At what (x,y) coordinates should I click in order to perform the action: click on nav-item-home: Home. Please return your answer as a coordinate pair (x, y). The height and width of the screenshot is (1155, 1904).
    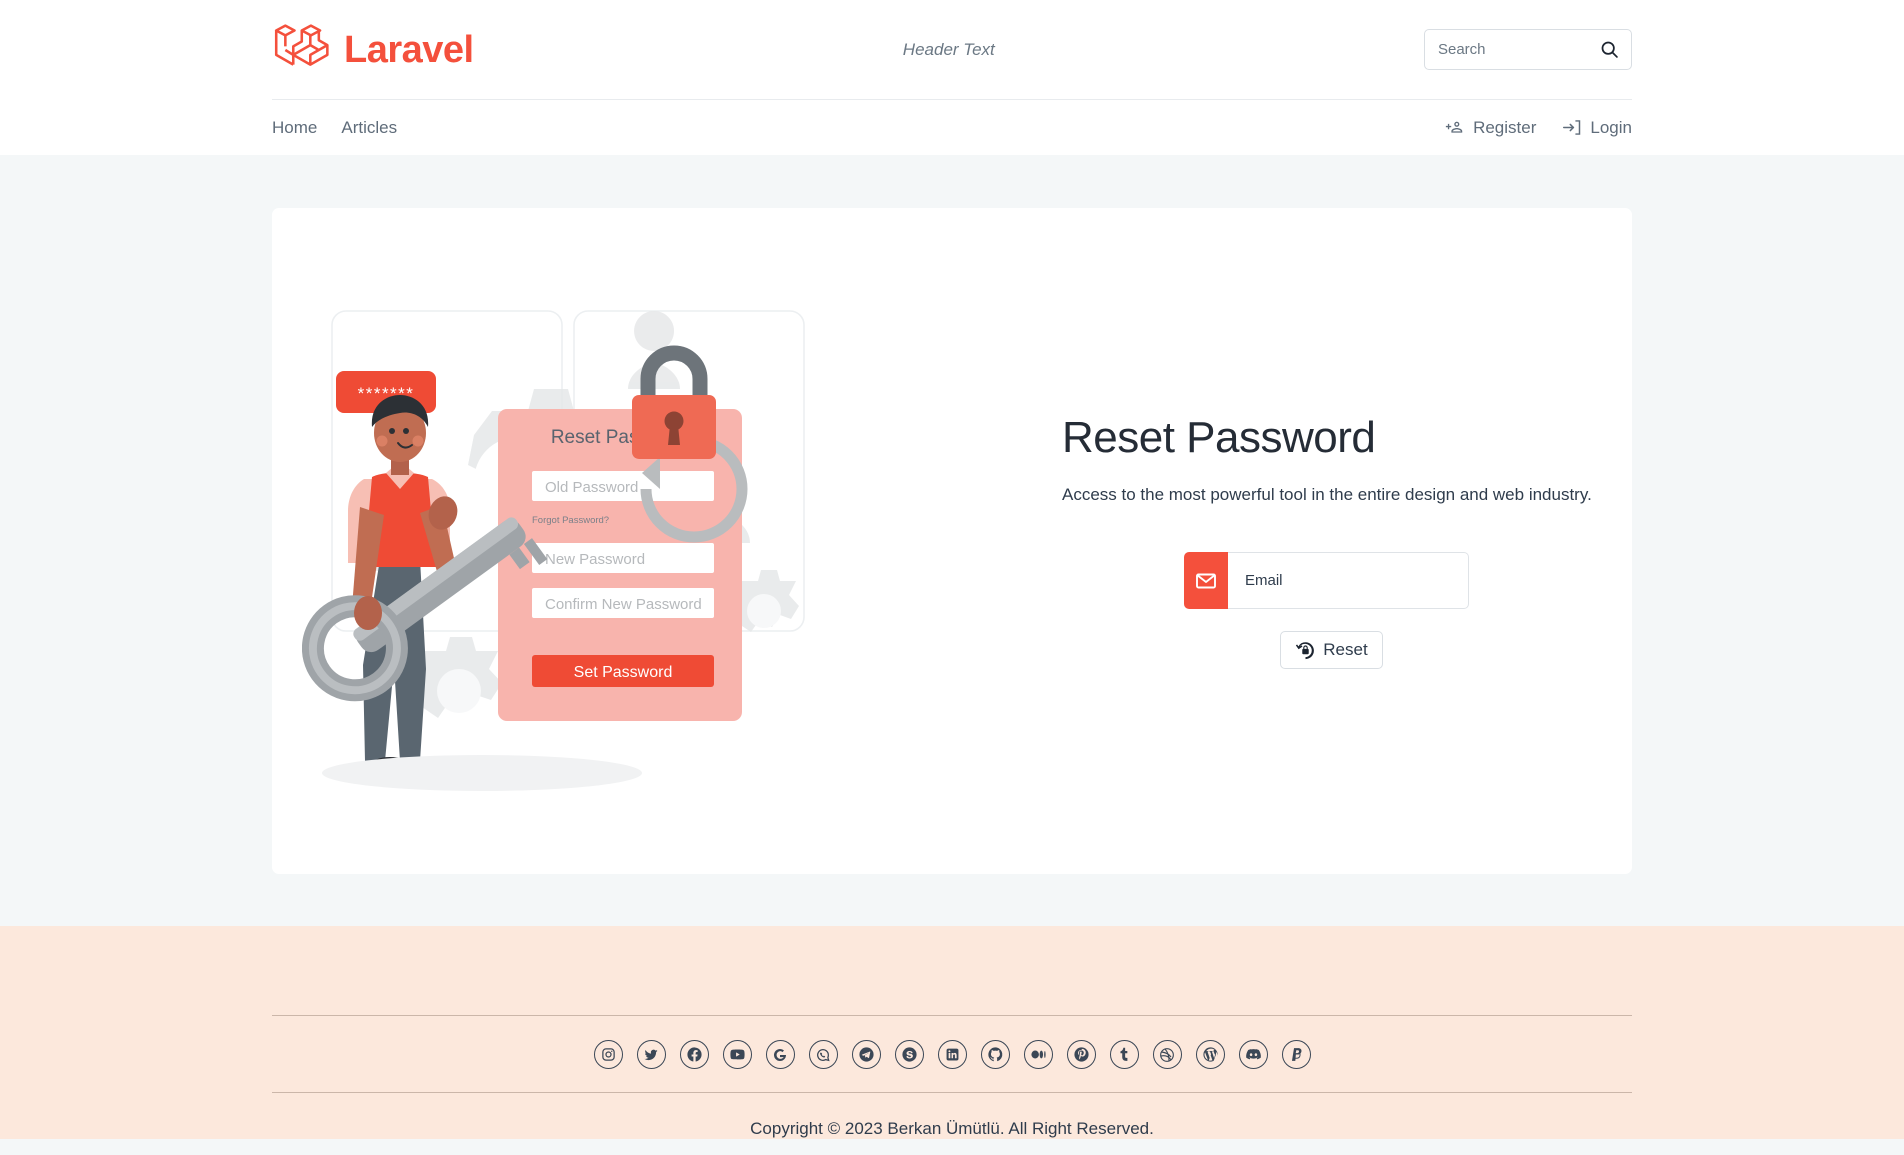
    Looking at the image, I should click on (294, 128).